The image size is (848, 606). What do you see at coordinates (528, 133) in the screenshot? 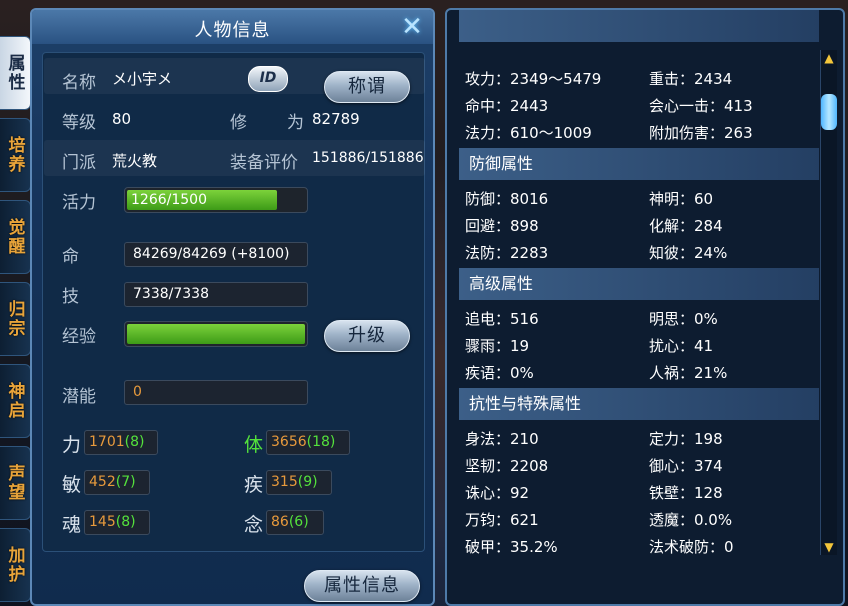
I see `attr-magic-power: 法力：610～1009` at bounding box center [528, 133].